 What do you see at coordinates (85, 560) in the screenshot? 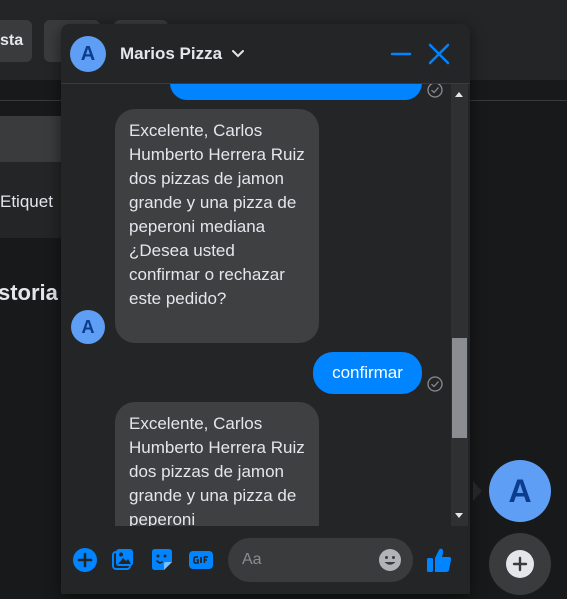
I see `plus-circle-icon` at bounding box center [85, 560].